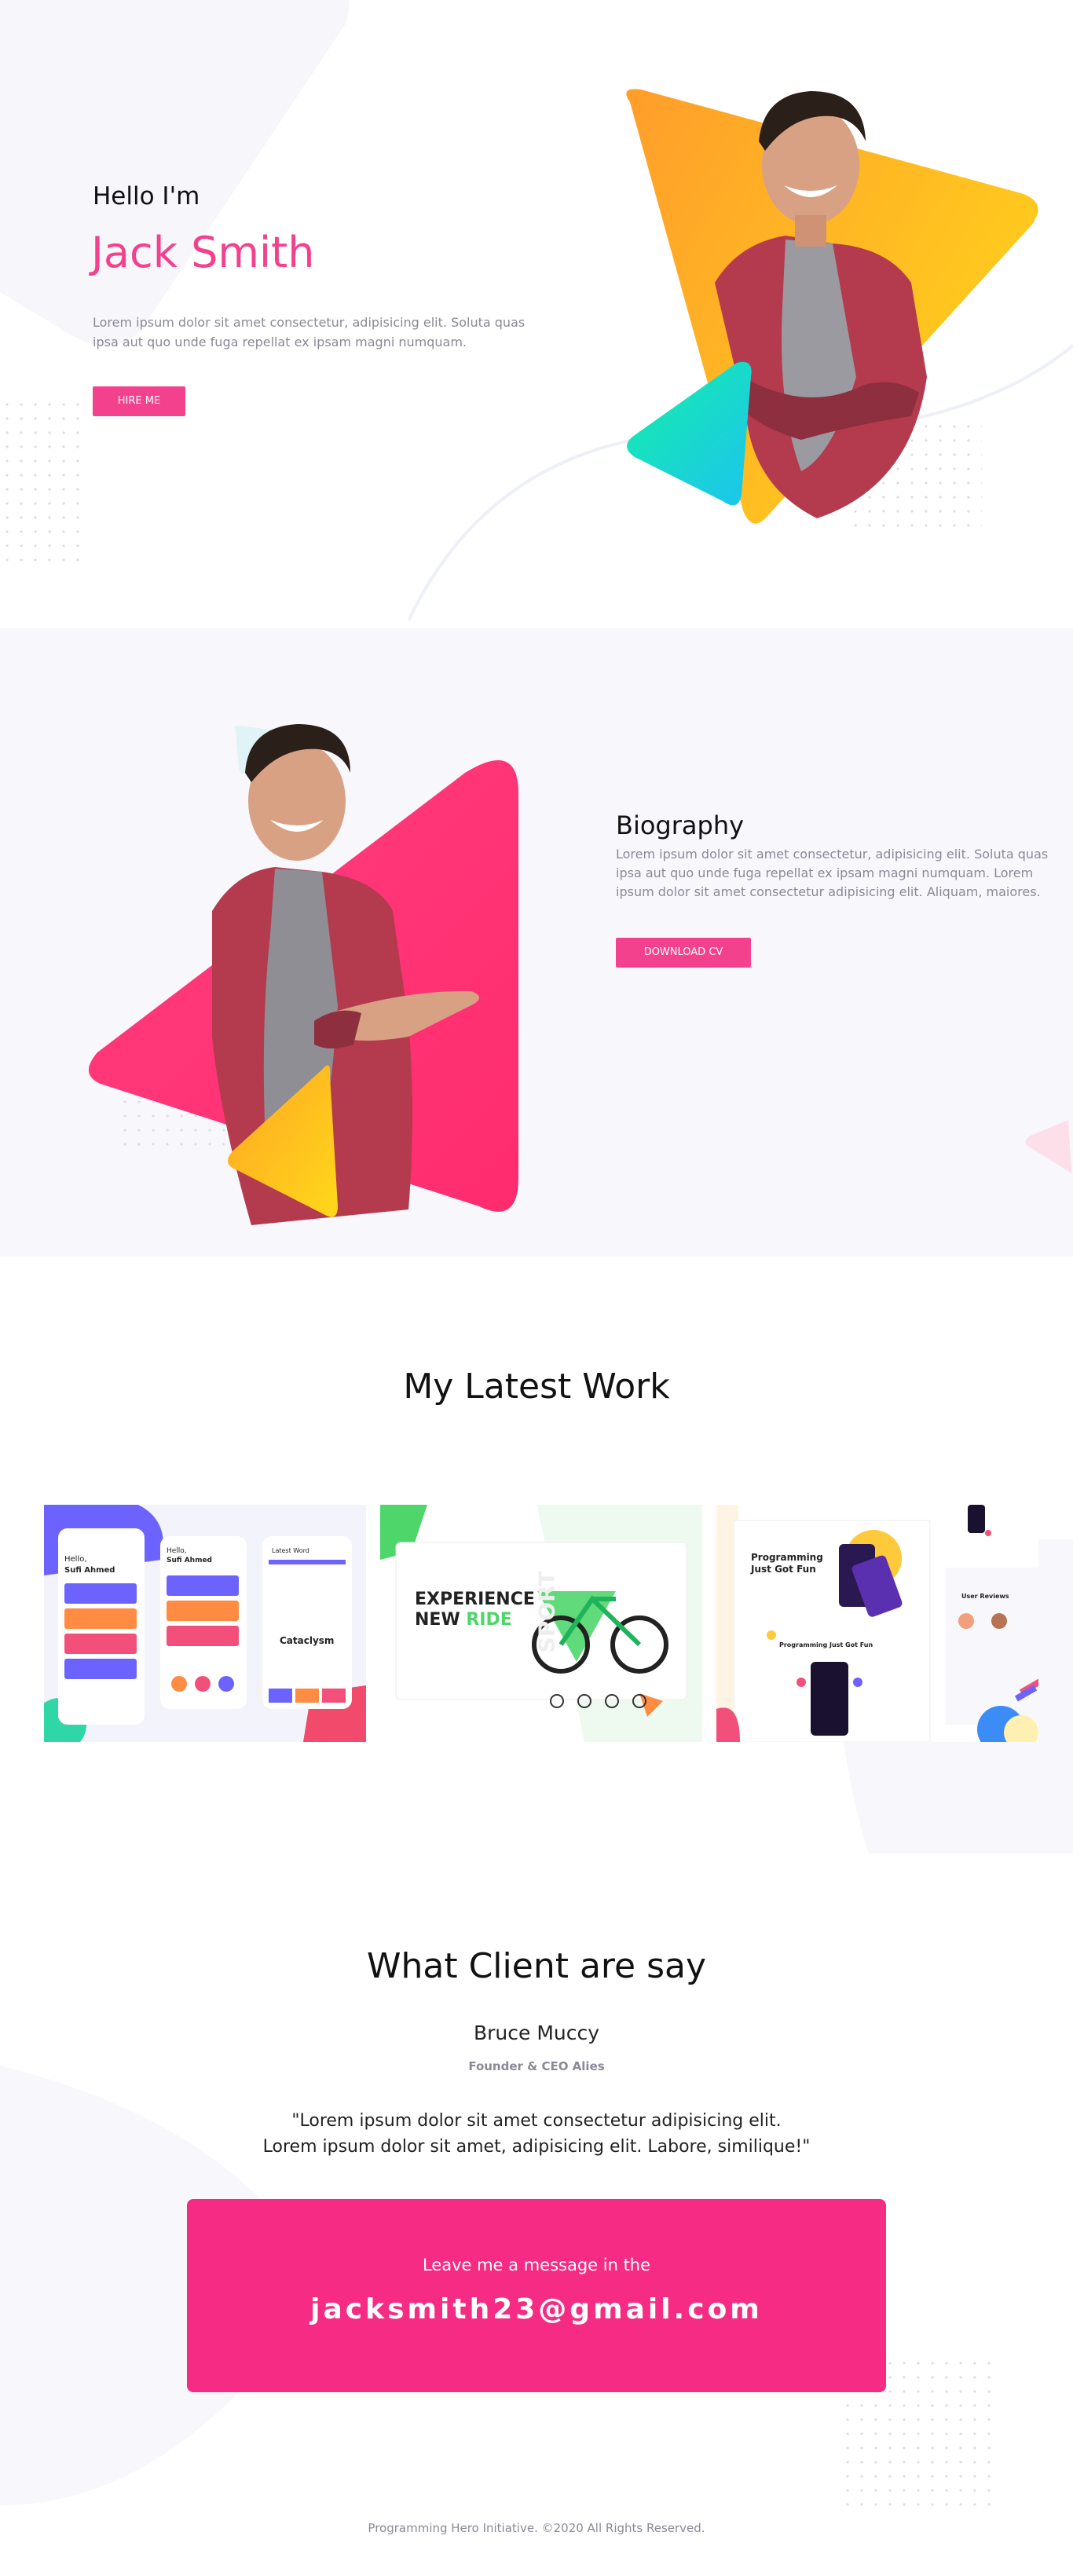  Describe the element at coordinates (985, 1597) in the screenshot. I see `web-app-panel-title: User Reviews` at that location.